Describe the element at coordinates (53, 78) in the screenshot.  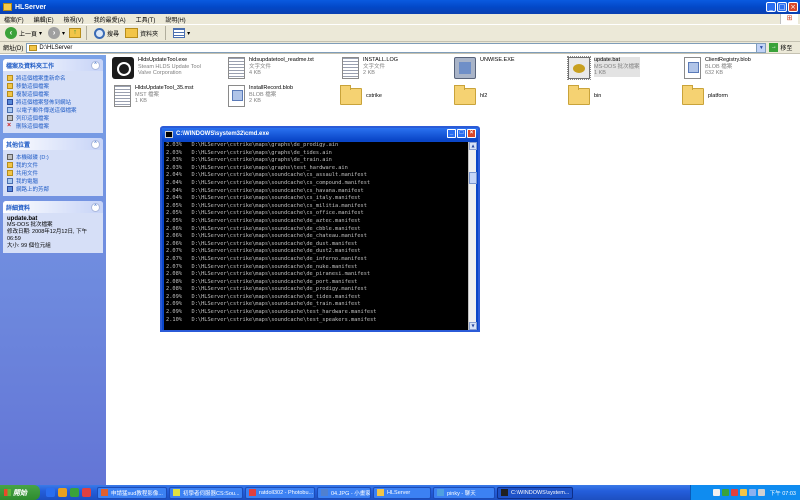
I see `task-rename: 將這個檔案重新命名` at that location.